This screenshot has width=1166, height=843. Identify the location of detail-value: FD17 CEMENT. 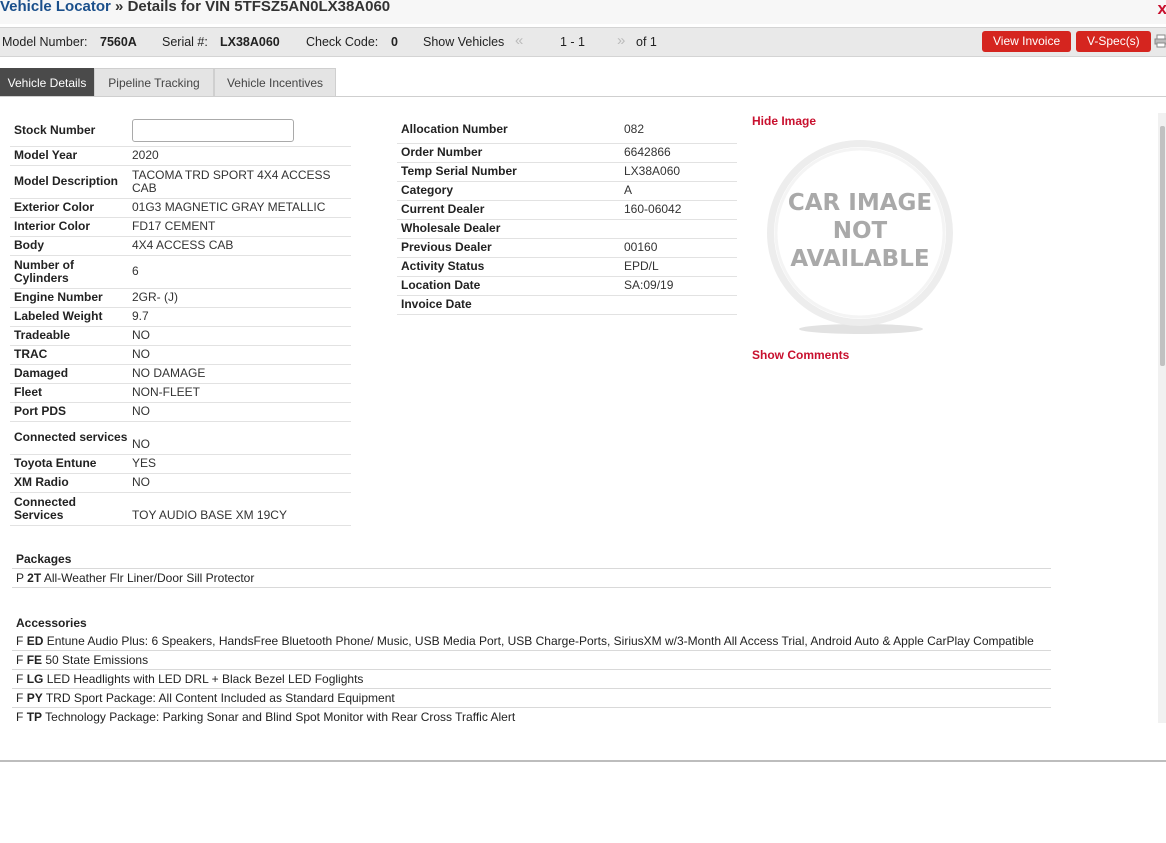
(239, 227).